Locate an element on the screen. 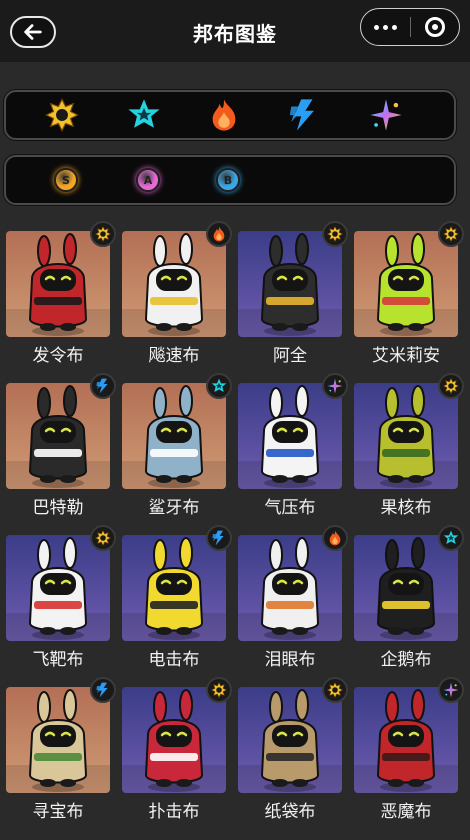  bangboo-name: 果核布 is located at coordinates (406, 505).